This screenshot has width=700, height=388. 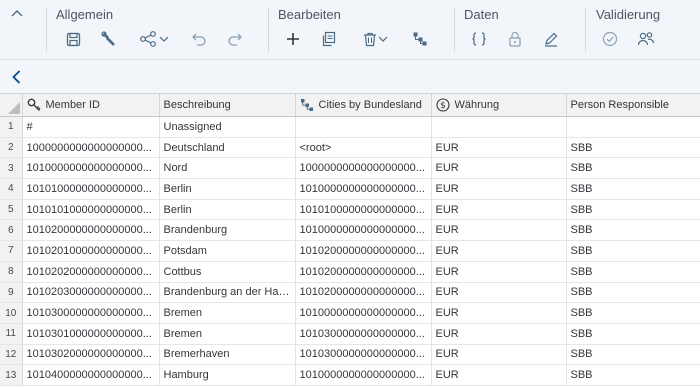 What do you see at coordinates (227, 375) in the screenshot?
I see `beschreibung-cell: Hamburg` at bounding box center [227, 375].